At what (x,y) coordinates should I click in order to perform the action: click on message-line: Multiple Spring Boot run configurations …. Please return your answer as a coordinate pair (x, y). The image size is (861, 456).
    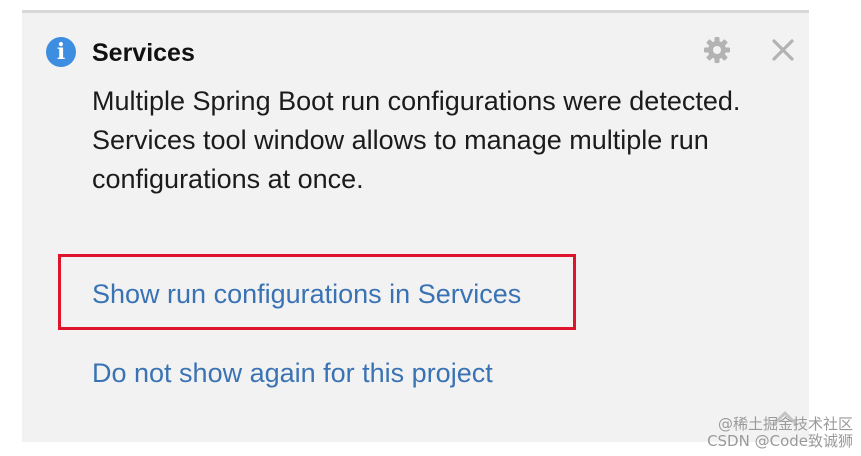
    Looking at the image, I should click on (416, 101).